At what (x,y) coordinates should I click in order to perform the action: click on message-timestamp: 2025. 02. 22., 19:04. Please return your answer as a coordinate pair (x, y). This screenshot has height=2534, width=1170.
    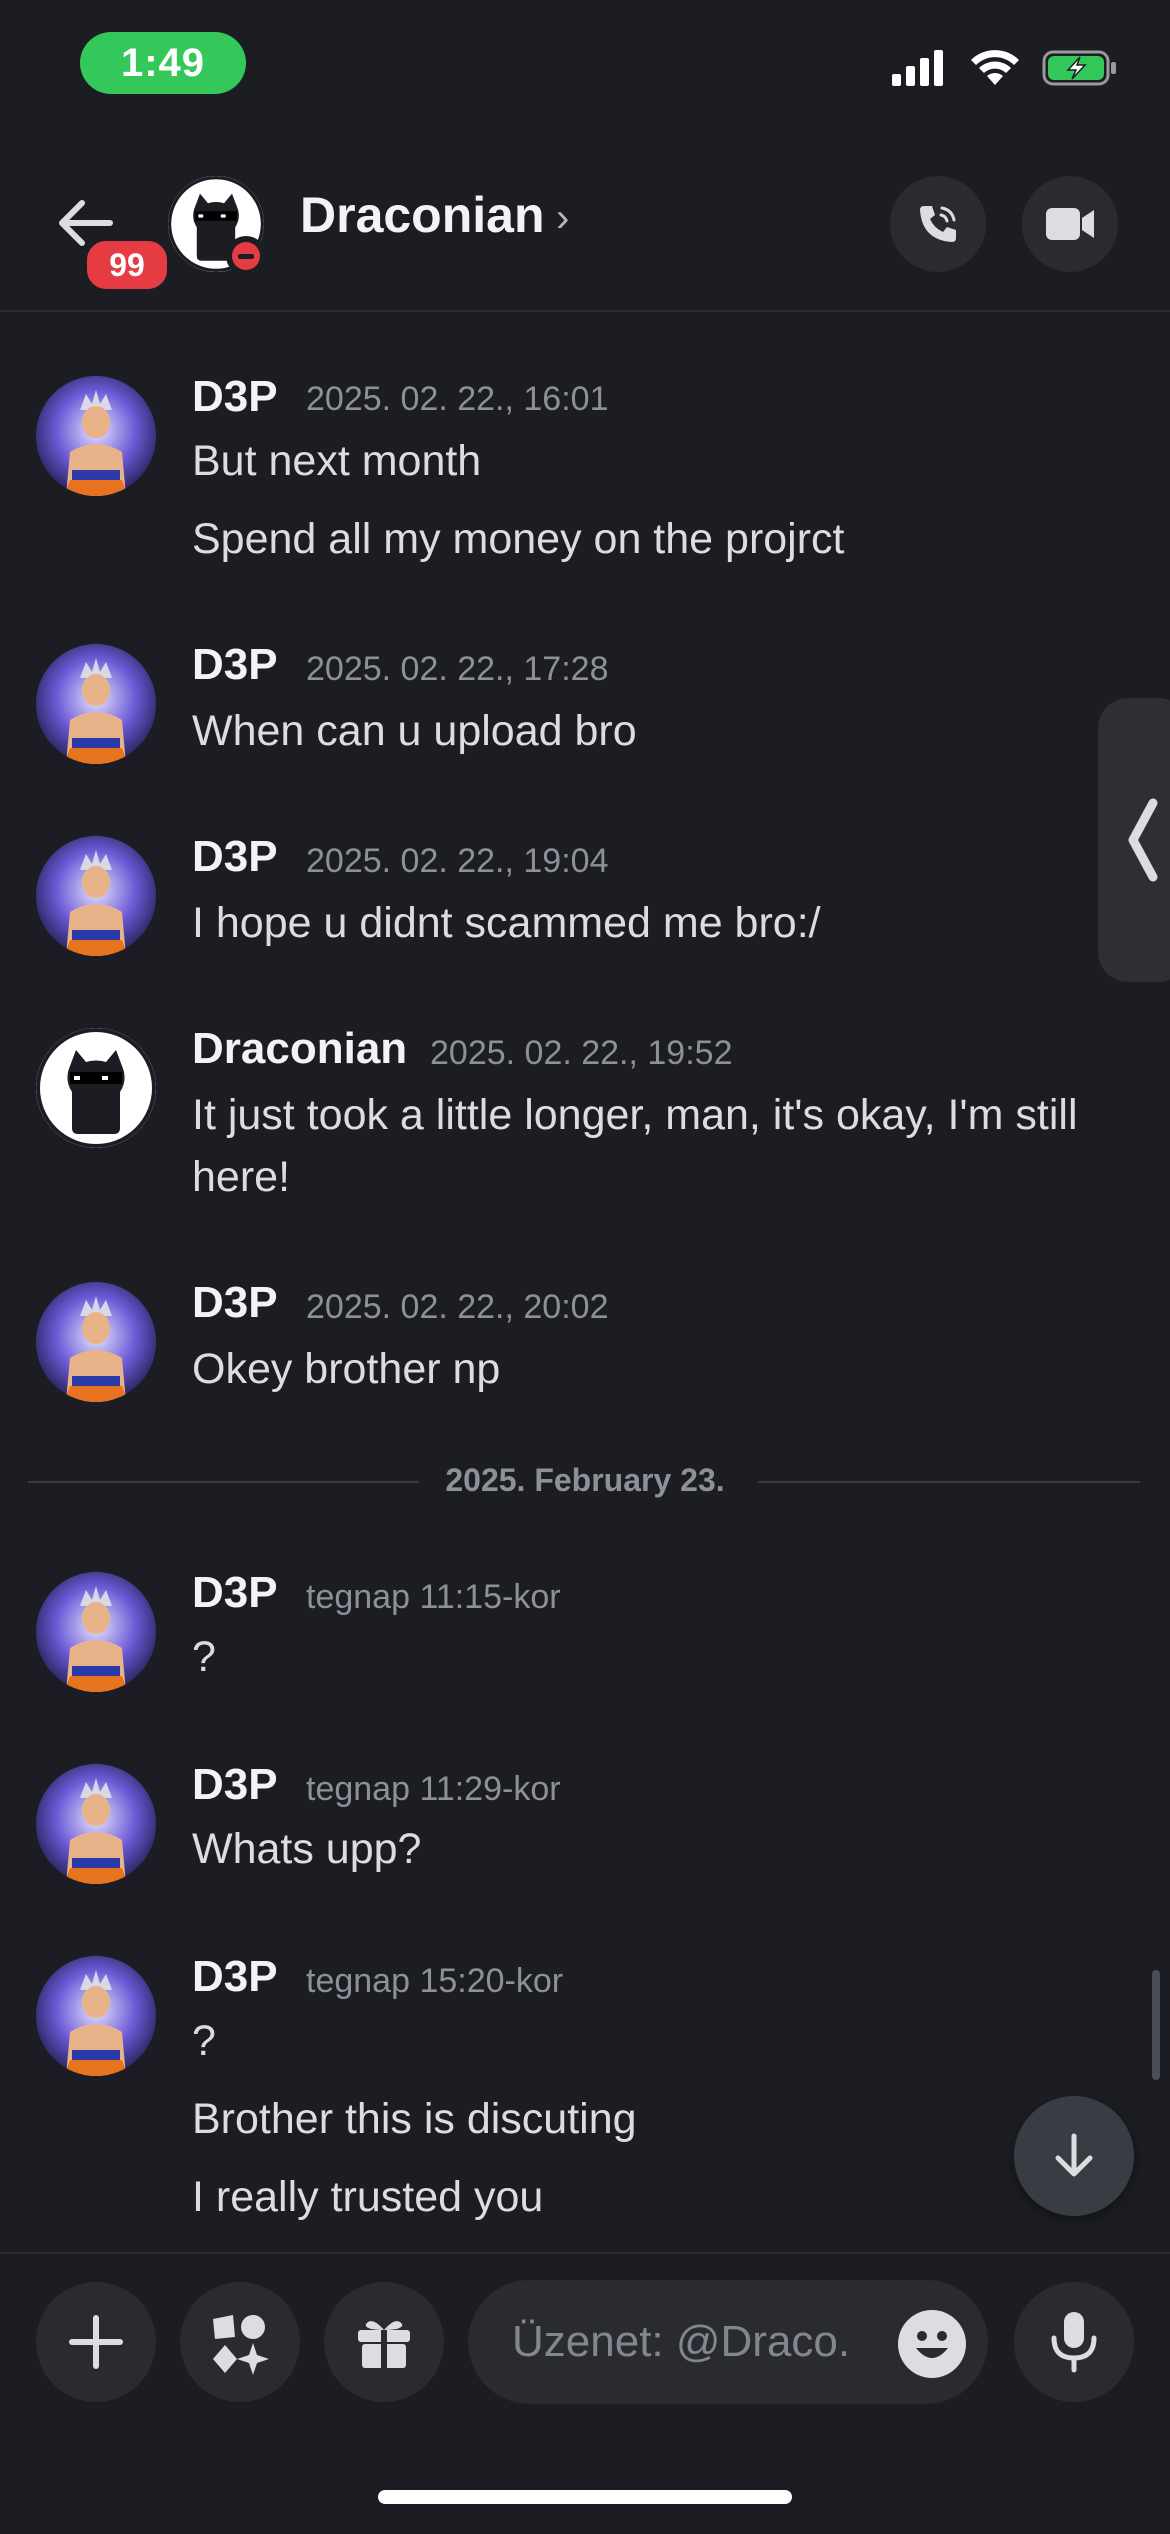
    Looking at the image, I should click on (457, 861).